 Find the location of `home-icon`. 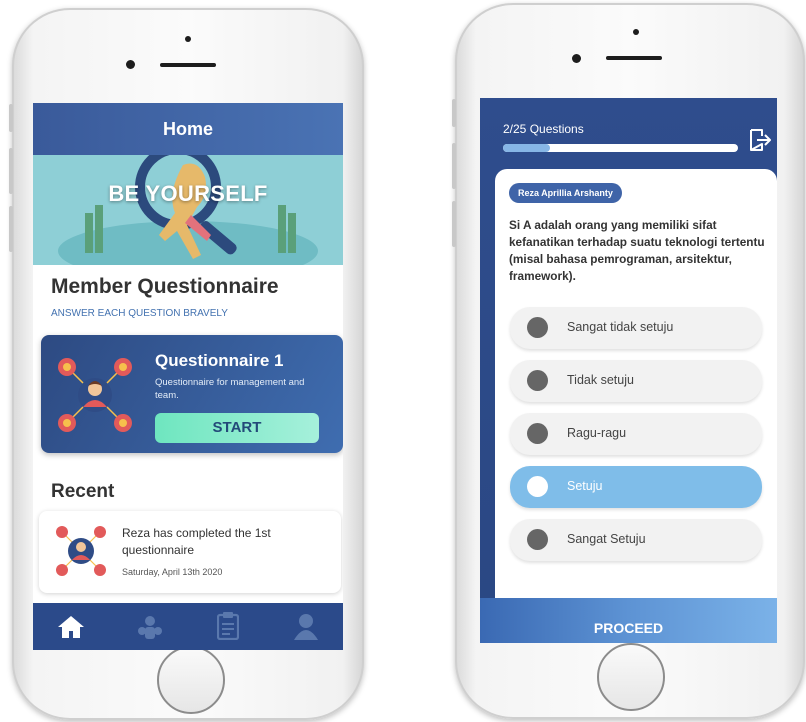

home-icon is located at coordinates (71, 627).